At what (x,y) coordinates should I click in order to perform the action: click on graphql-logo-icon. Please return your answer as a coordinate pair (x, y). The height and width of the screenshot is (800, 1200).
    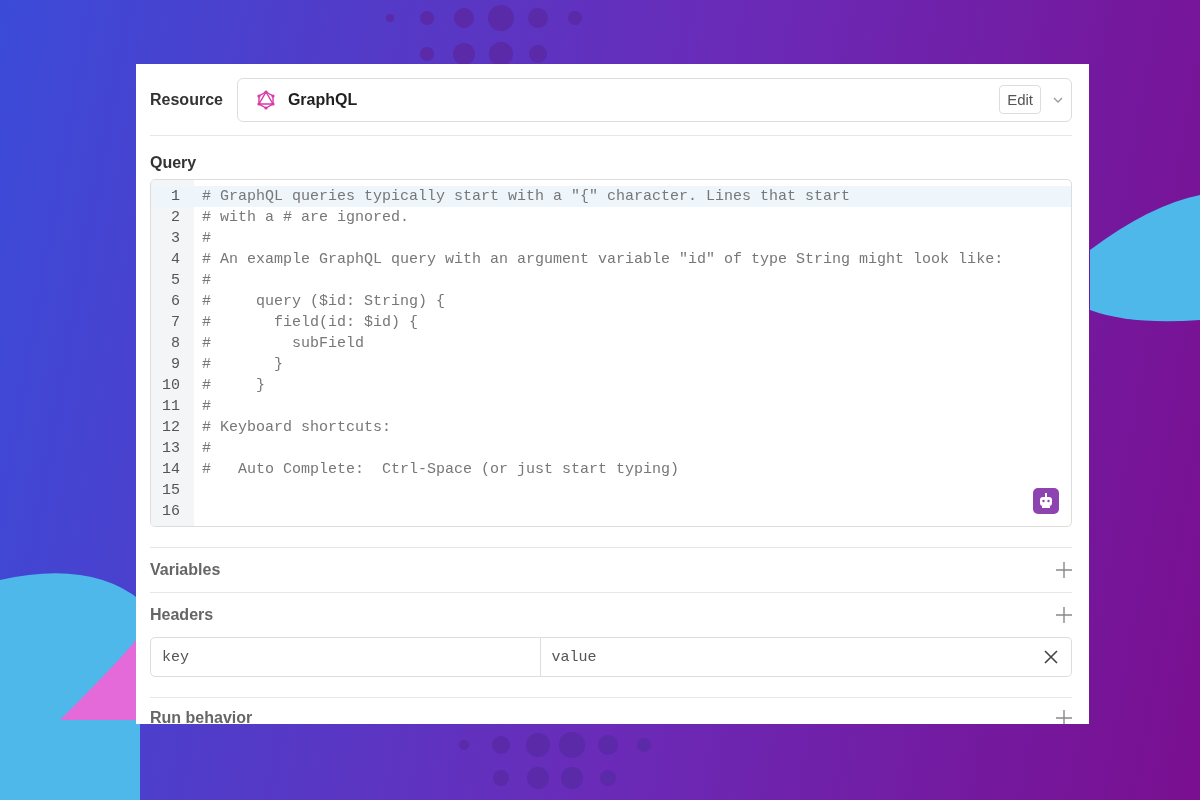
    Looking at the image, I should click on (265, 99).